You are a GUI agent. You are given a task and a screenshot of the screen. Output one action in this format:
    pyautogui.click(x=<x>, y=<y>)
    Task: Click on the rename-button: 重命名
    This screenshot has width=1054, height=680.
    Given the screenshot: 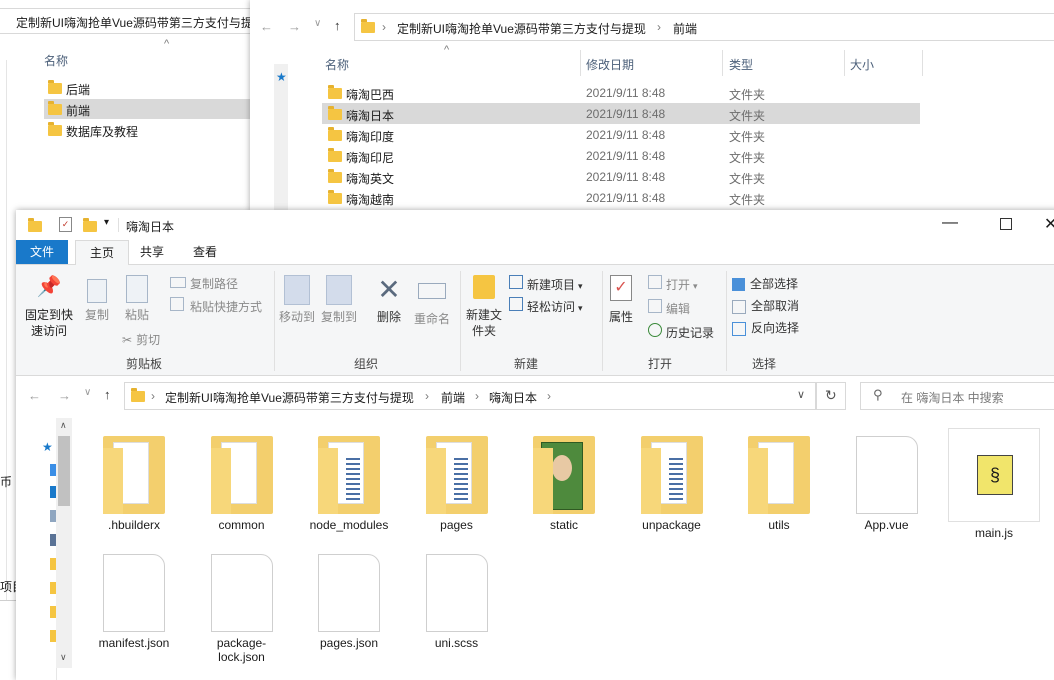 What is the action you would take?
    pyautogui.click(x=432, y=301)
    